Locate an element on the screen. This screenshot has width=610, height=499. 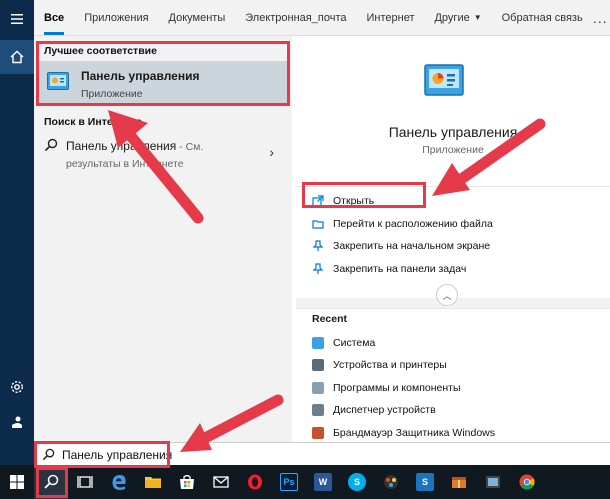
recent-item: Диспетчер устройств is located at coordinates (374, 410).